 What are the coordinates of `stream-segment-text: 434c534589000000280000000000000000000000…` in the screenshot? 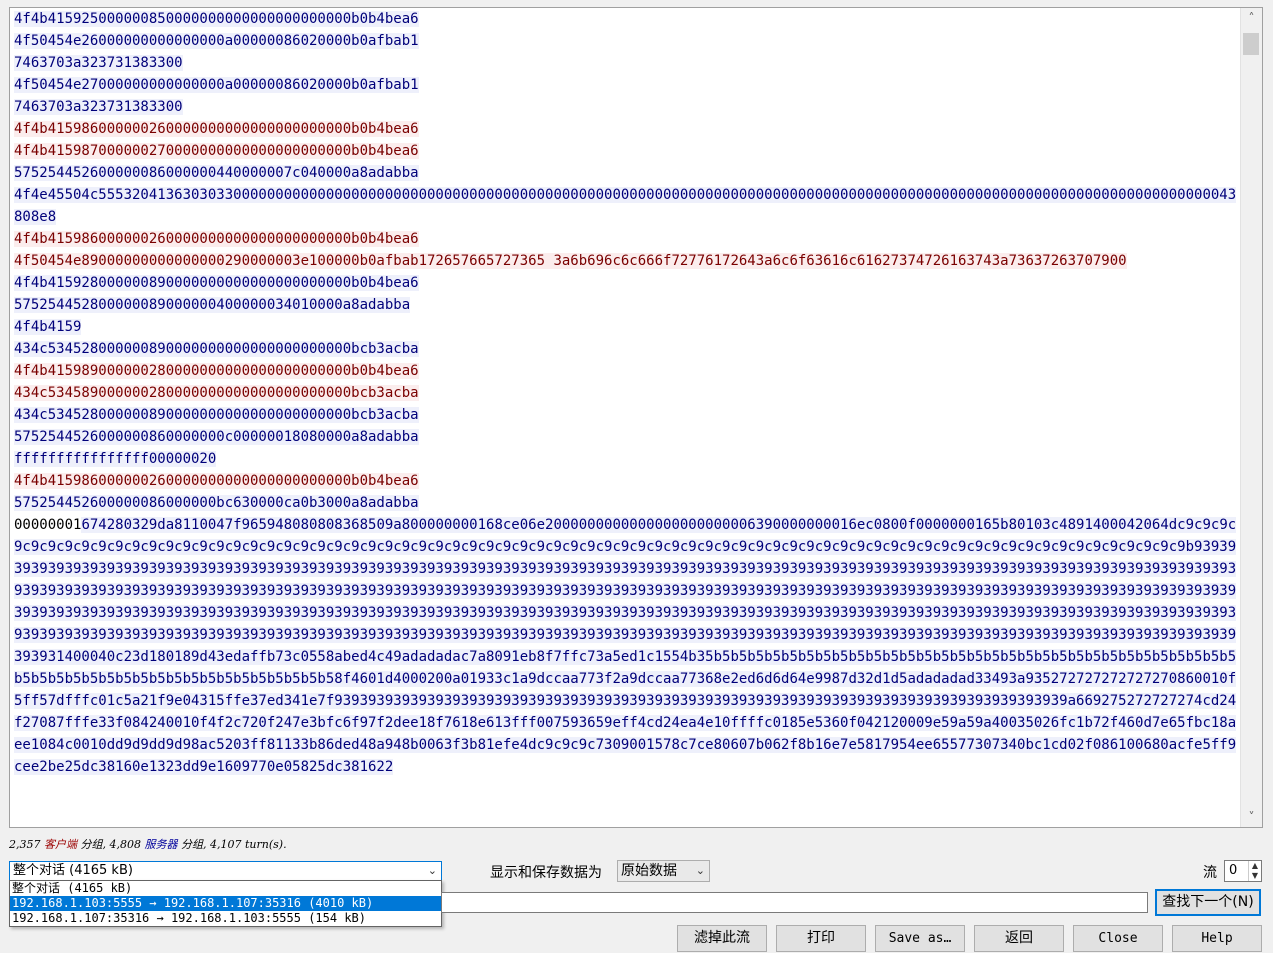 It's located at (216, 393).